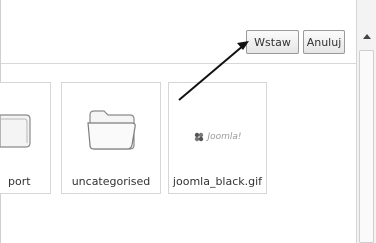 This screenshot has width=376, height=243. Describe the element at coordinates (224, 137) in the screenshot. I see `joomla-logo-text: Joomla!` at that location.